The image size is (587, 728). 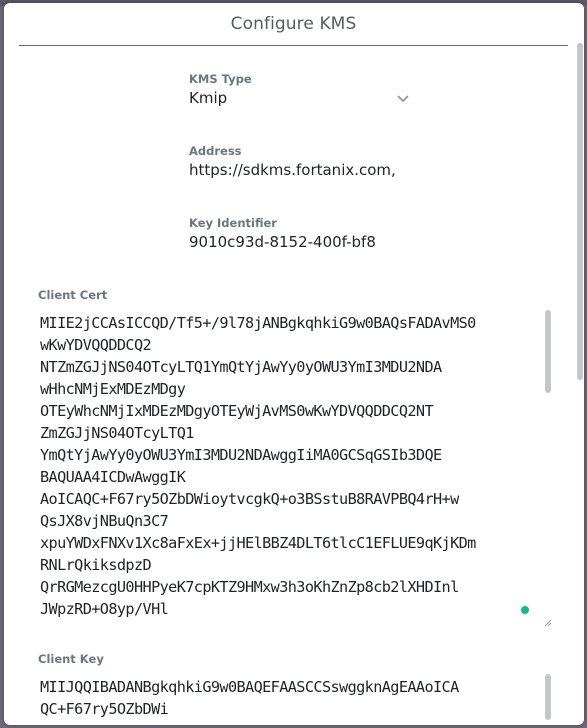 I want to click on chevron-down-icon, so click(x=403, y=98).